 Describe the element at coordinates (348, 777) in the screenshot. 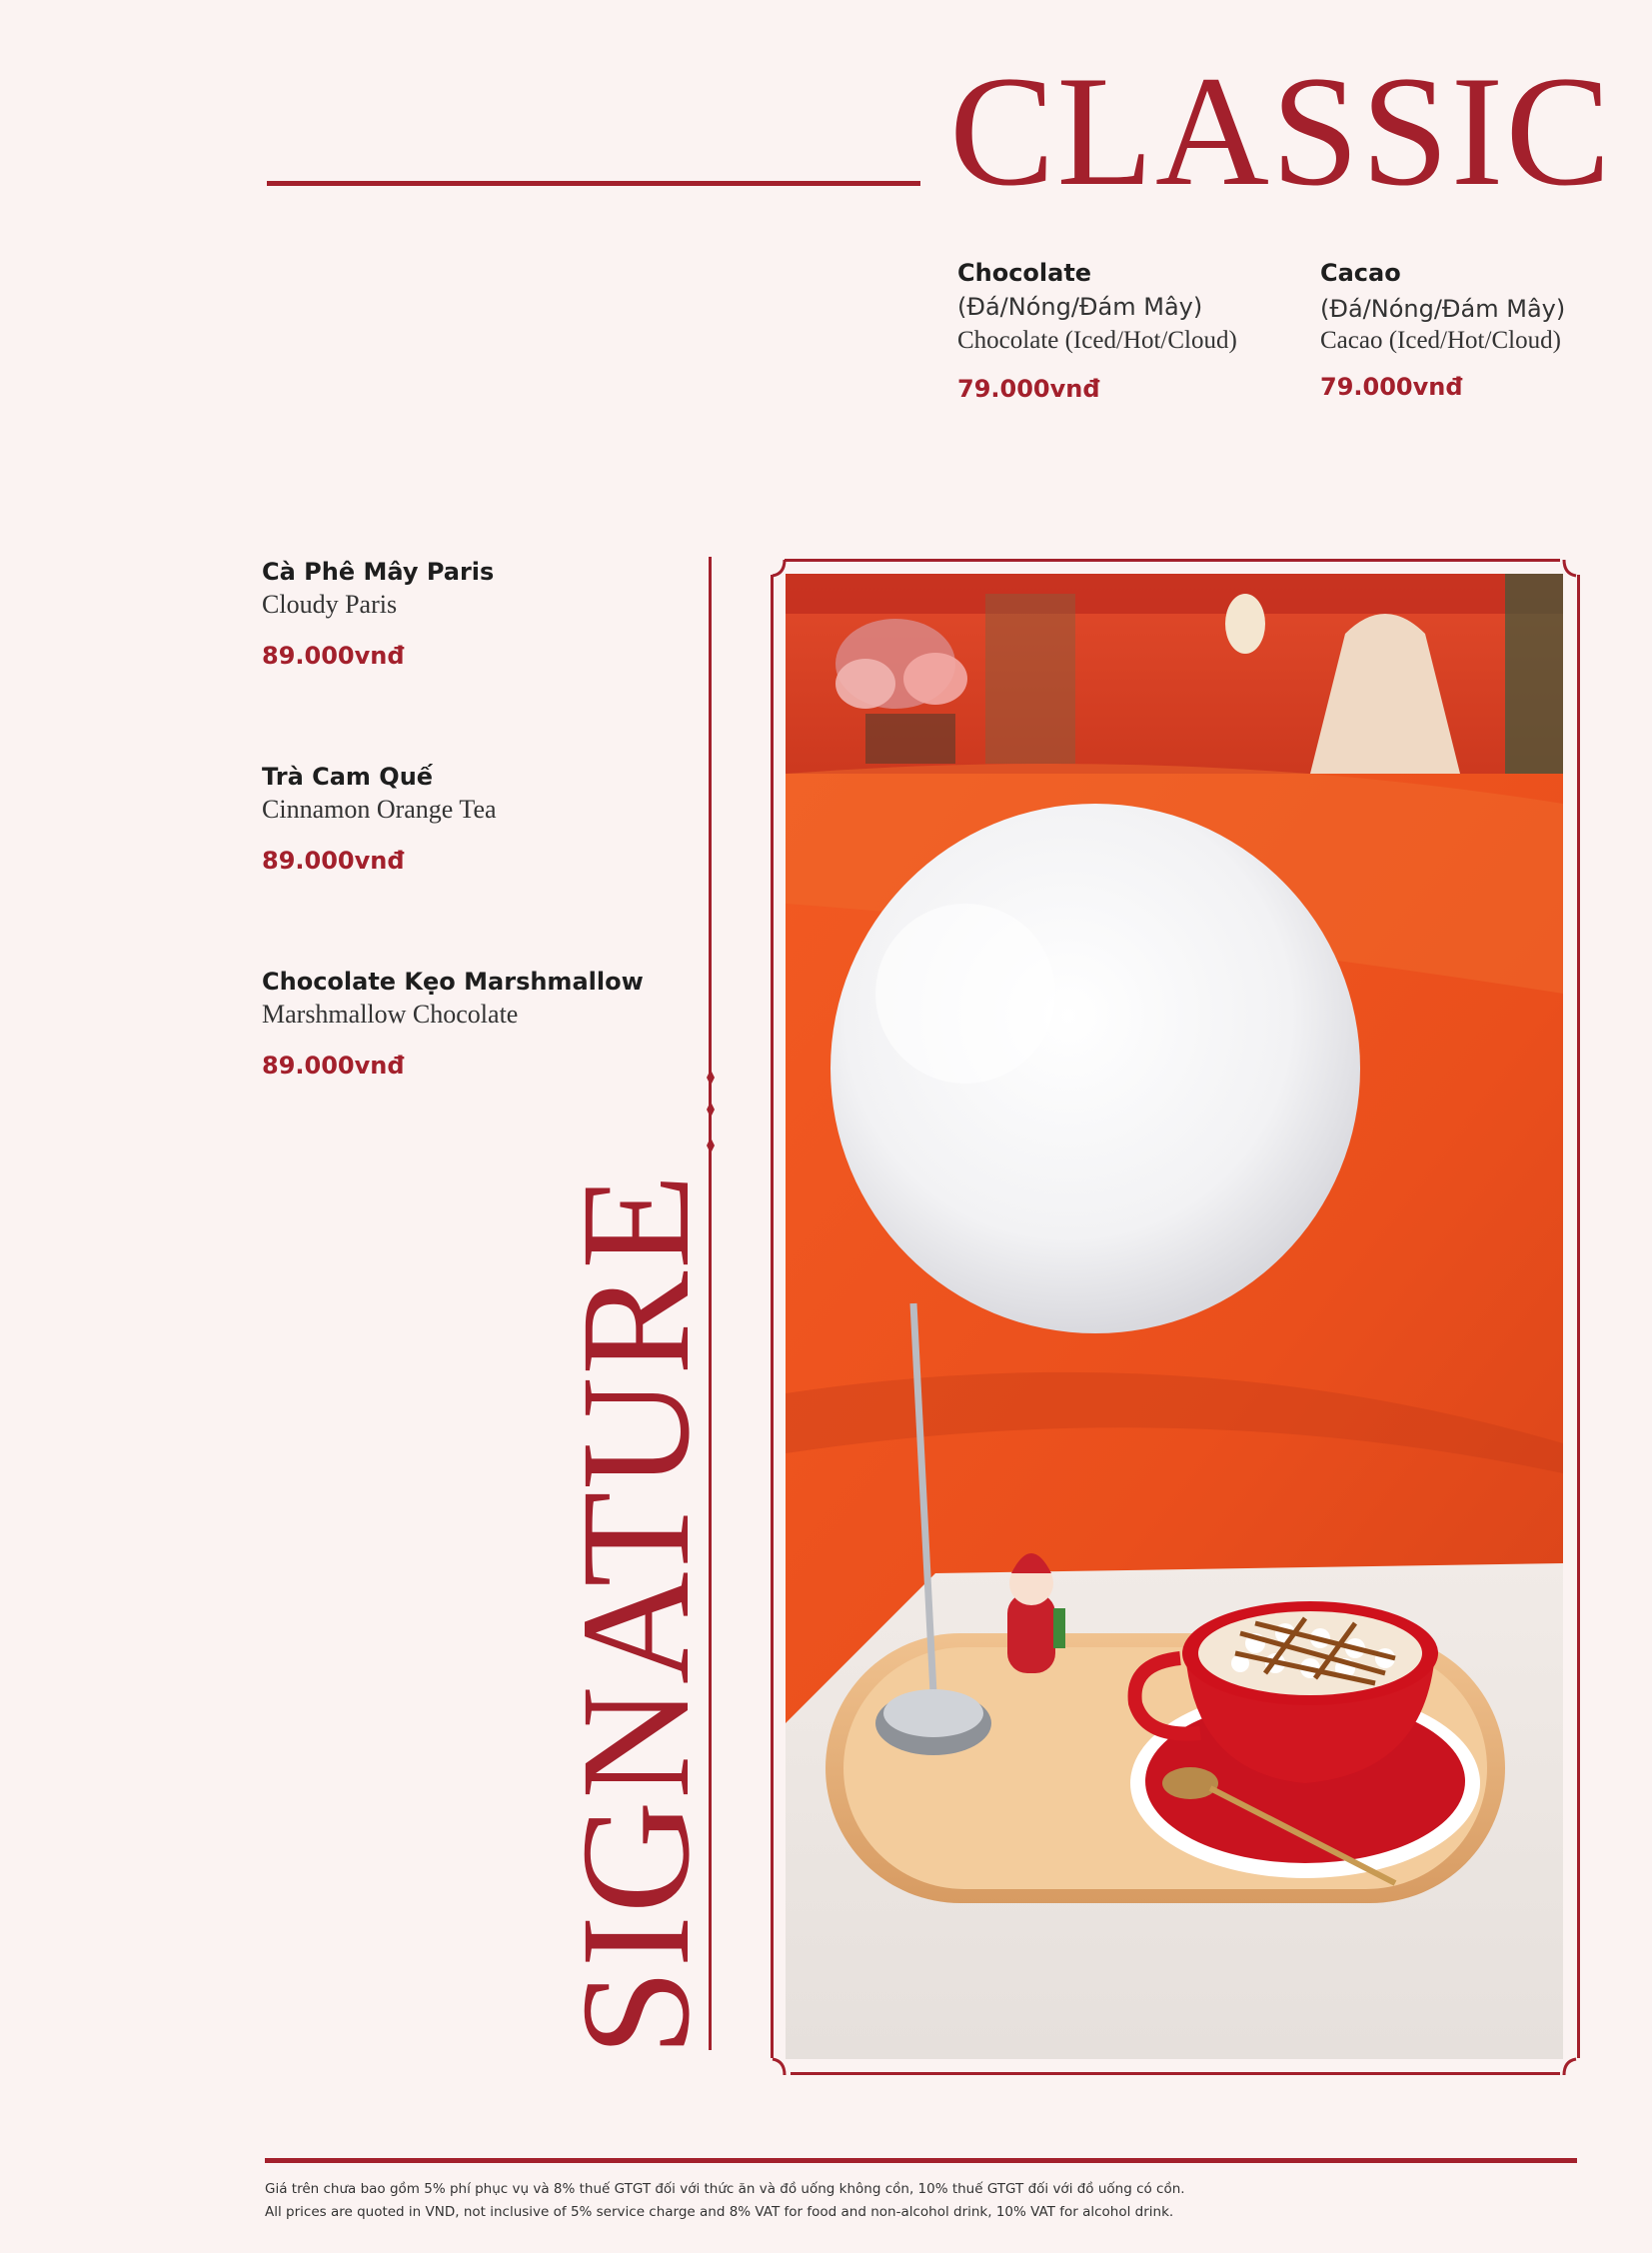

I see `item-name: Trà Cam Quế` at that location.